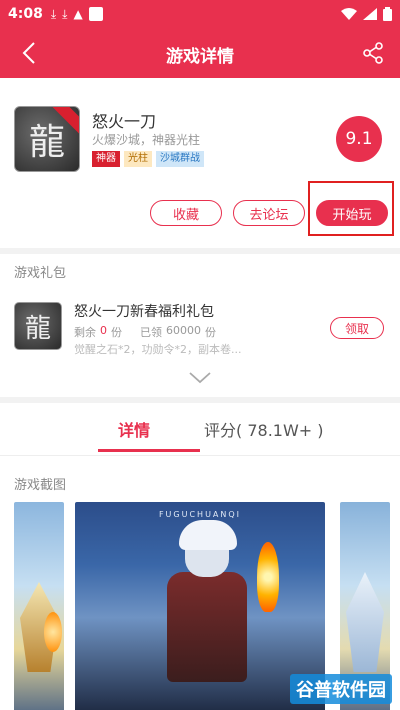 This screenshot has height=710, width=400. Describe the element at coordinates (149, 450) in the screenshot. I see `active-tab-indicator` at that location.